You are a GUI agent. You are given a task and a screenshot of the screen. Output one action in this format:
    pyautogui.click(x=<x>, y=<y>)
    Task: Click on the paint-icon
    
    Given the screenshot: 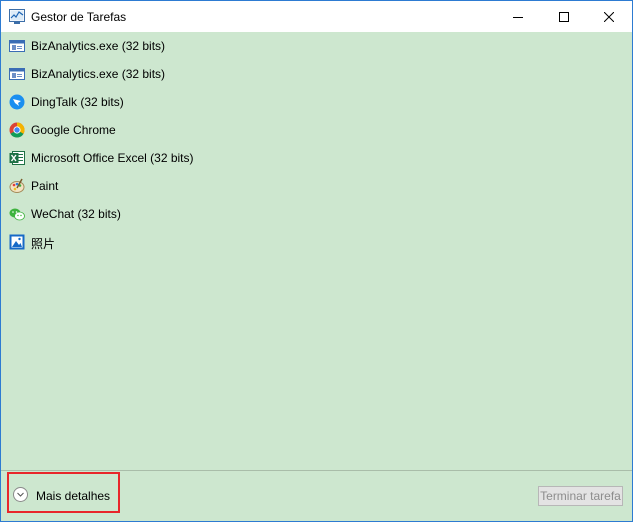 What is the action you would take?
    pyautogui.click(x=17, y=185)
    